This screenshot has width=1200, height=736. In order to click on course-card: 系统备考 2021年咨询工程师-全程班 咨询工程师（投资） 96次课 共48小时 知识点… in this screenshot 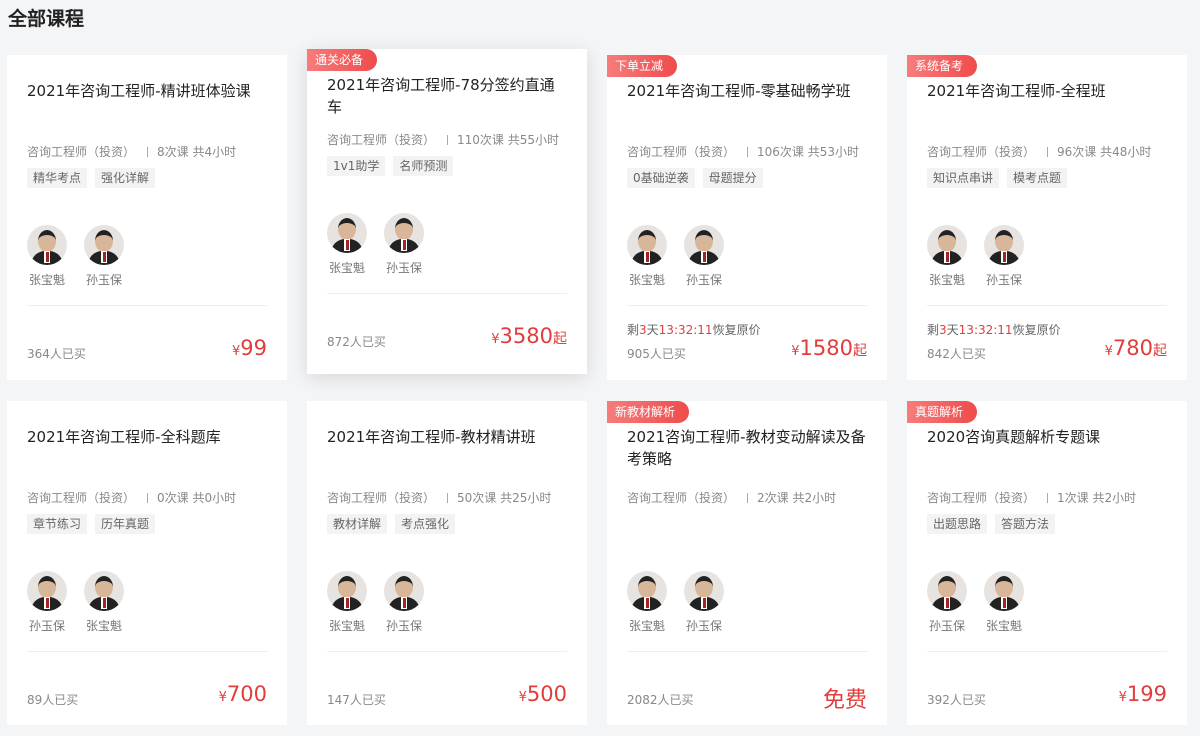, I will do `click(1047, 217)`.